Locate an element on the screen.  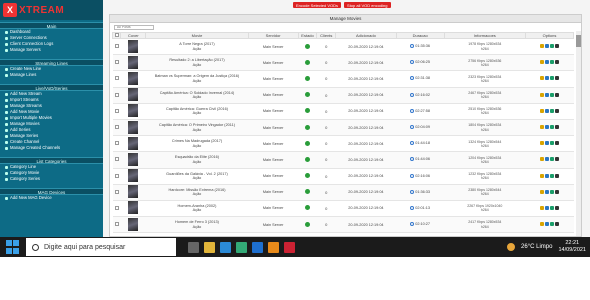
vertical-scrollbar is located at coordinates (578, 133).